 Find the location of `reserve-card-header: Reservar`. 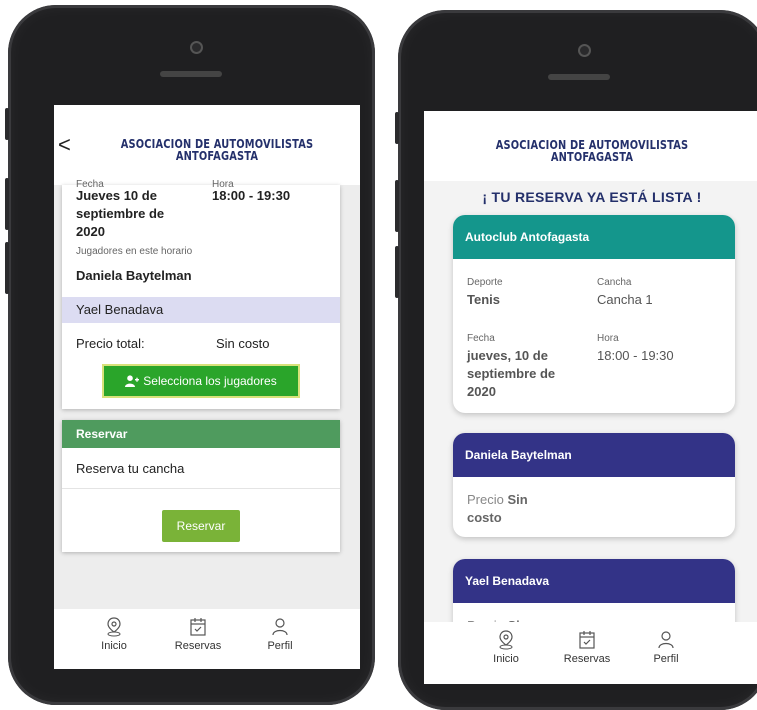

reserve-card-header: Reservar is located at coordinates (201, 434).